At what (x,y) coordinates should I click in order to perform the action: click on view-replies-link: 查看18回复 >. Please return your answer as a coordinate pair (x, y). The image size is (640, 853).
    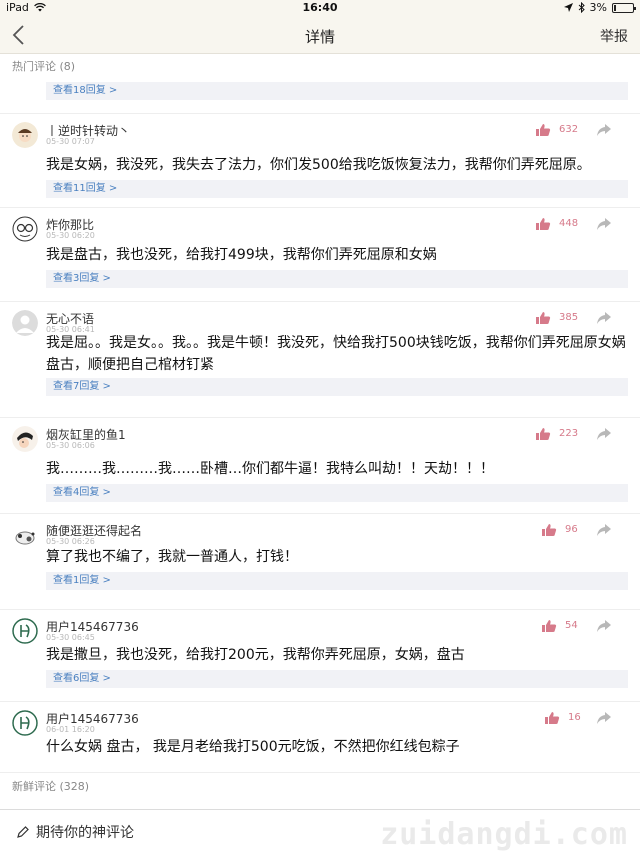
    Looking at the image, I should click on (337, 91).